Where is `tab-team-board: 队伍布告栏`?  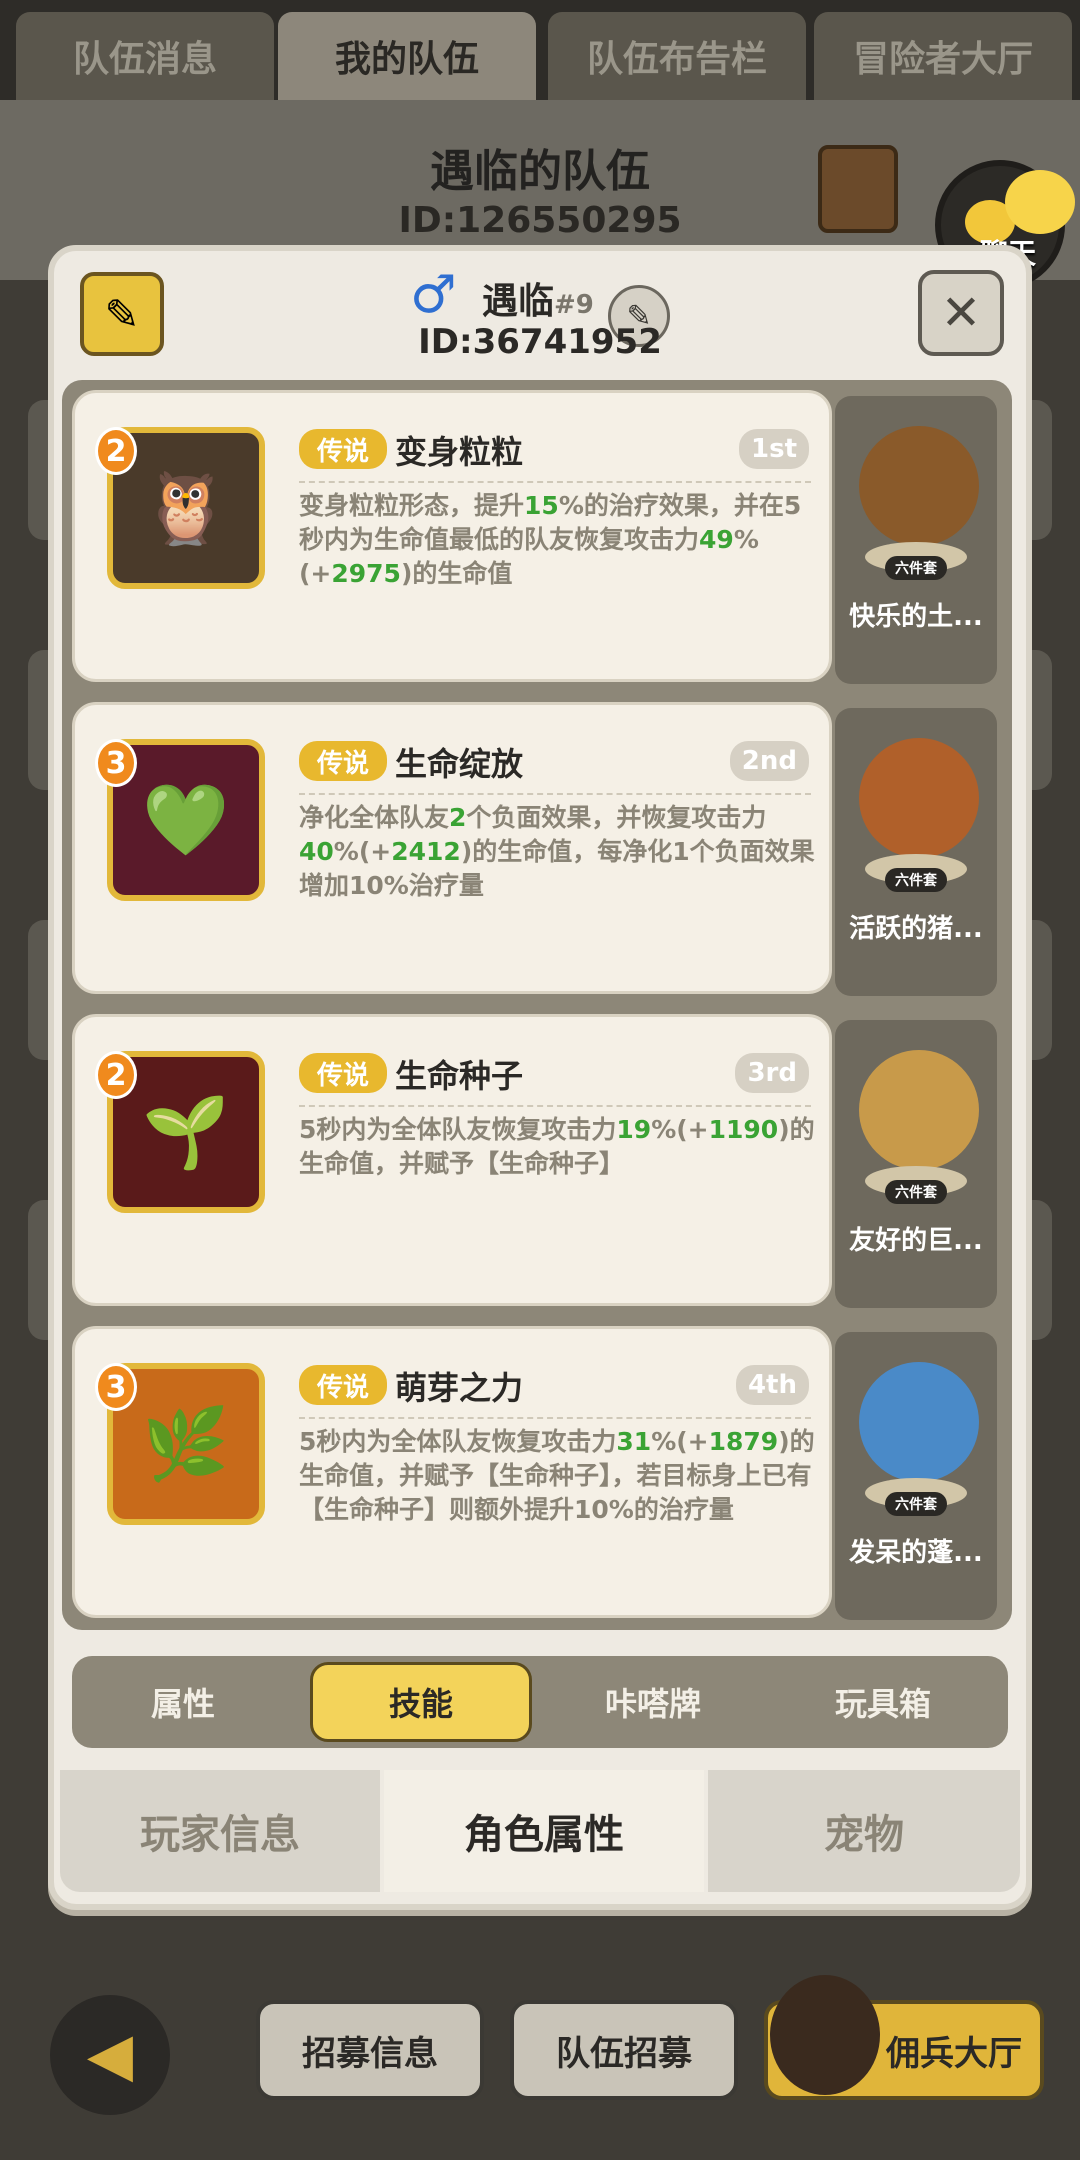
tab-team-board: 队伍布告栏 is located at coordinates (677, 56).